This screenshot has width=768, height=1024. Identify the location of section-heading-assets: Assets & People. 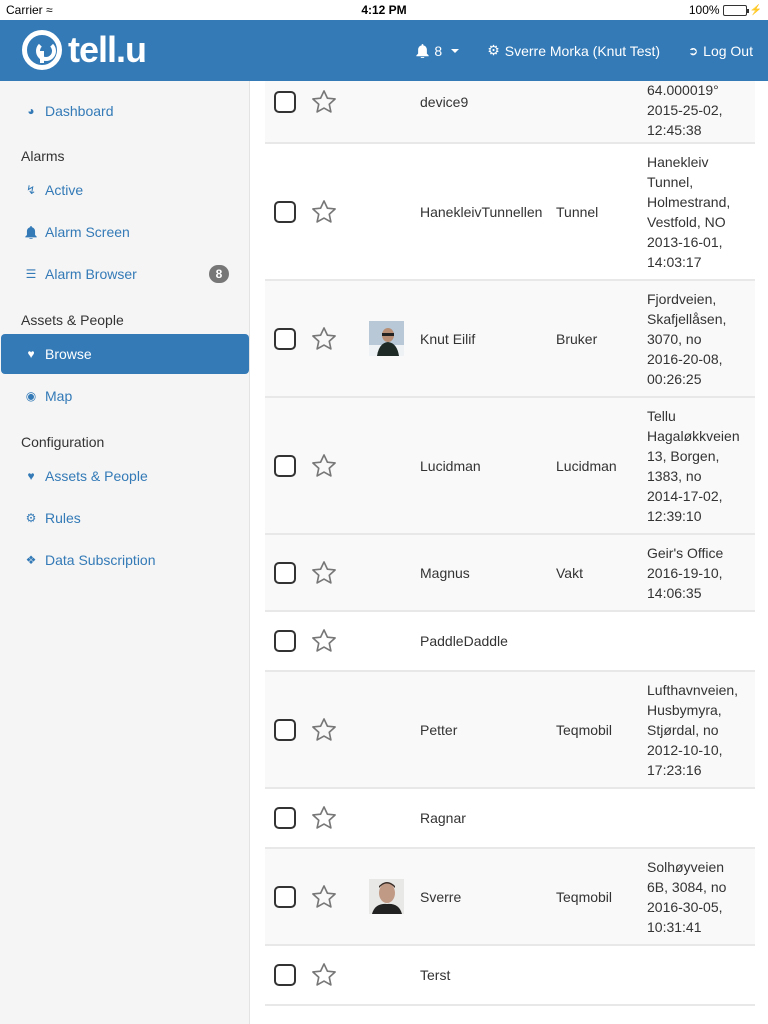
(72, 320).